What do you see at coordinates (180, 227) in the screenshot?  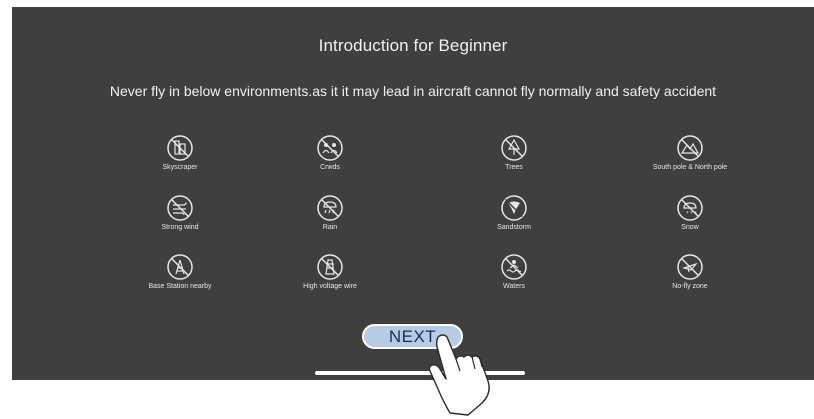 I see `environment-label: Strong wind` at bounding box center [180, 227].